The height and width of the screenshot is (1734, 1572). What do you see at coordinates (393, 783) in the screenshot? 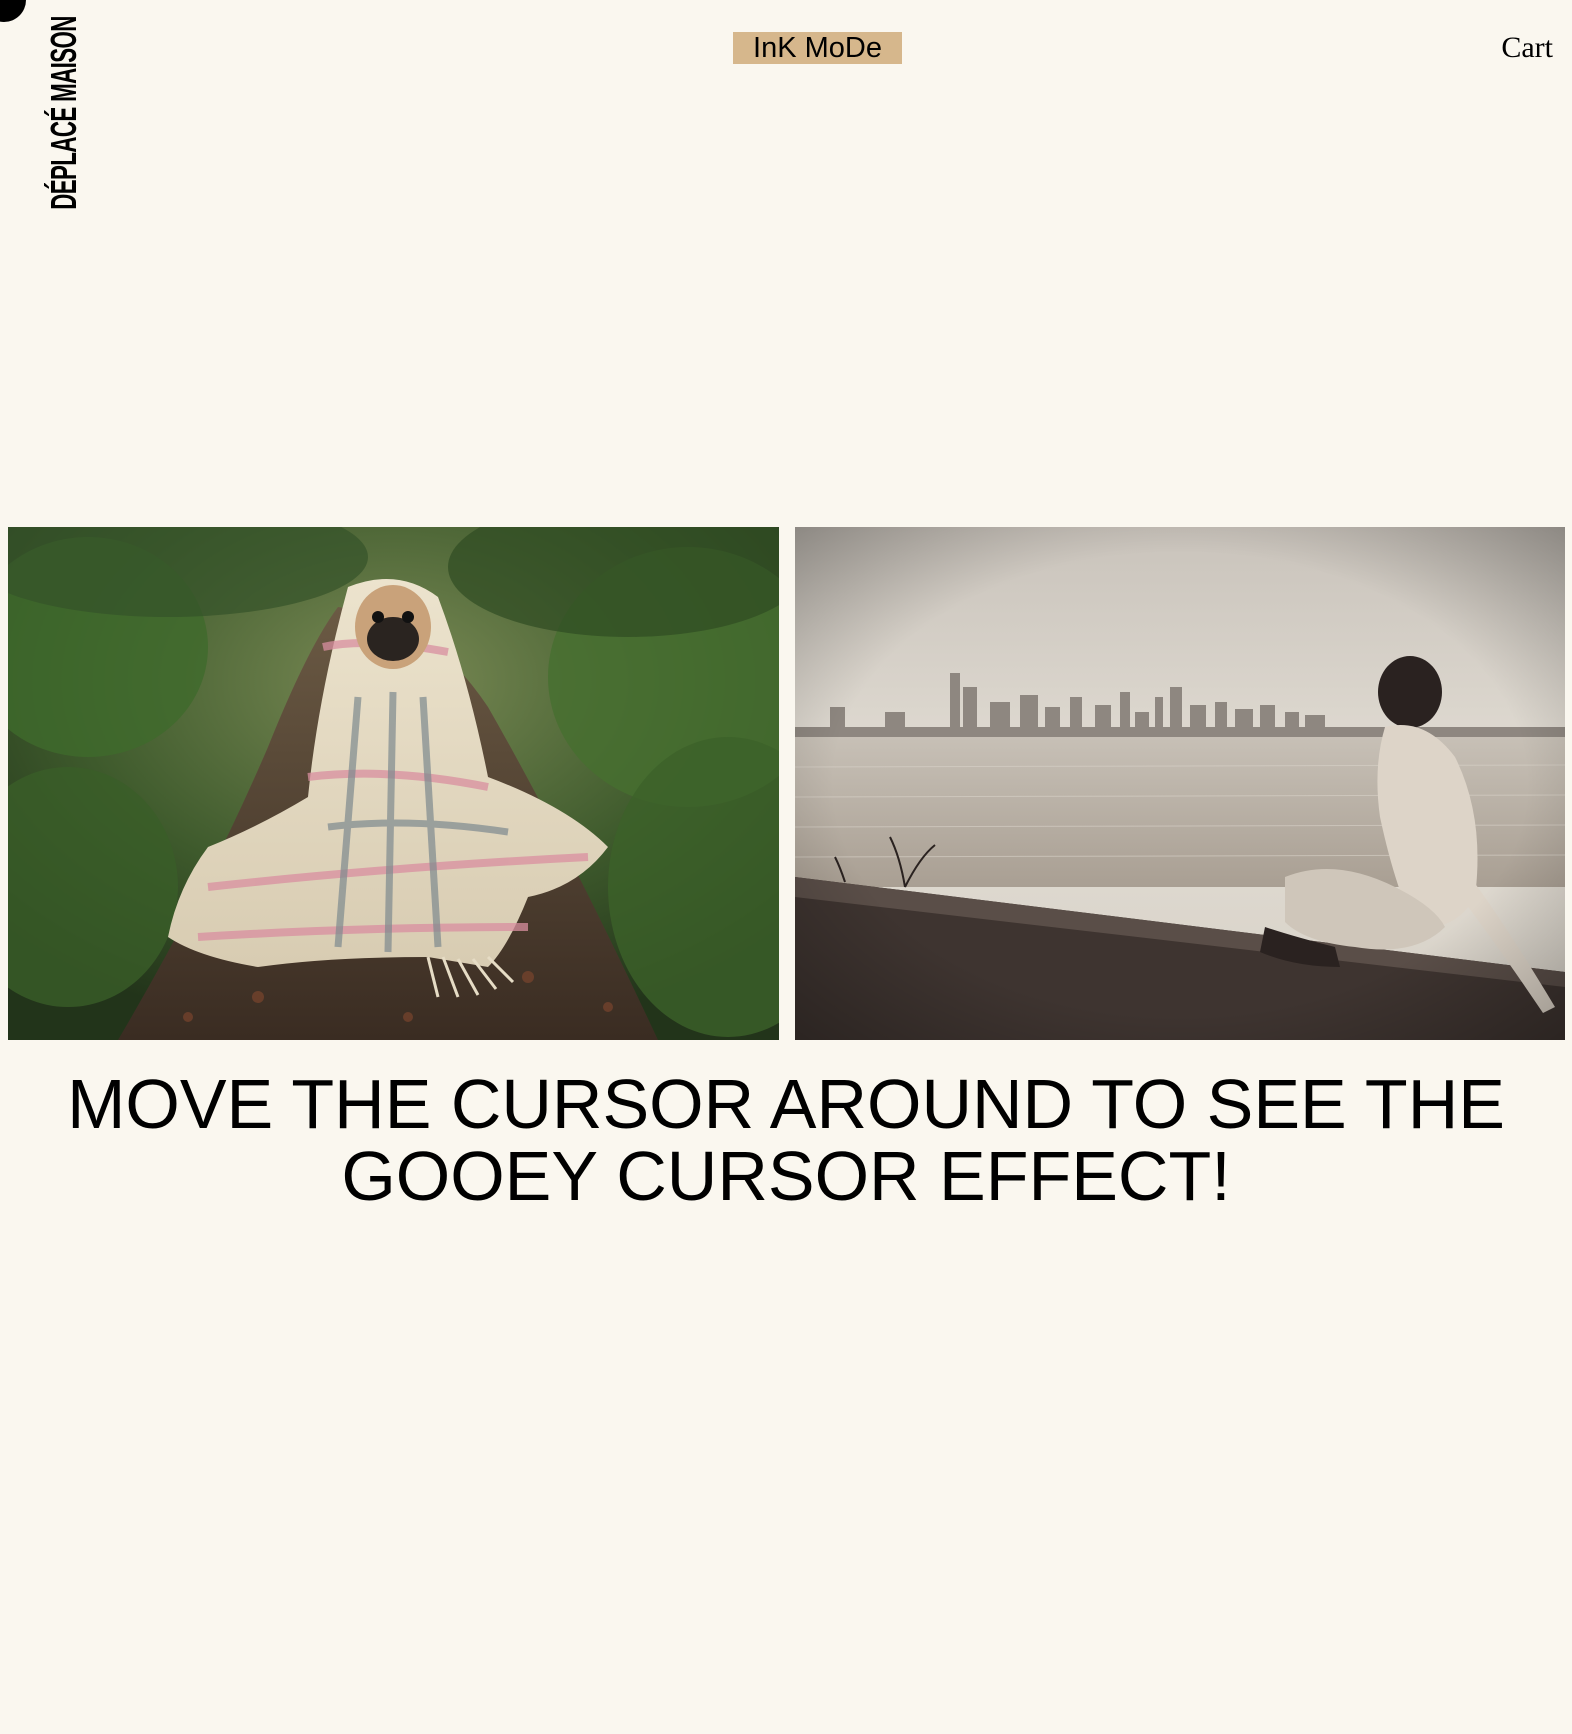
I see `gallery-image-pug` at bounding box center [393, 783].